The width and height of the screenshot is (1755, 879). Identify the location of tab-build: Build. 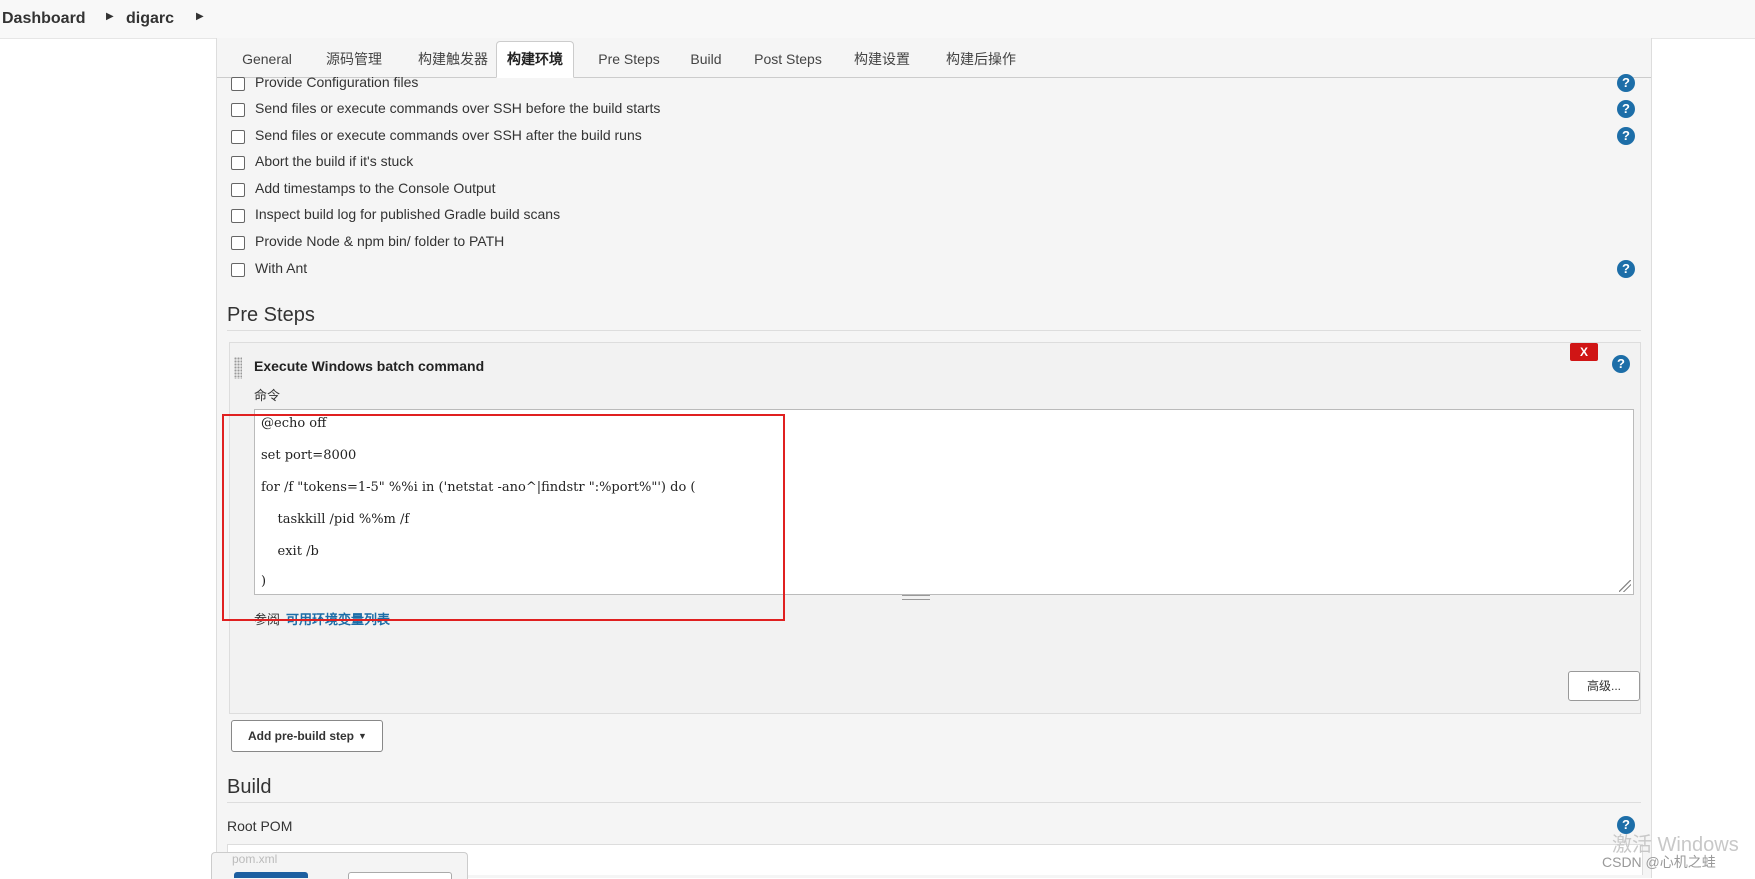
(706, 59).